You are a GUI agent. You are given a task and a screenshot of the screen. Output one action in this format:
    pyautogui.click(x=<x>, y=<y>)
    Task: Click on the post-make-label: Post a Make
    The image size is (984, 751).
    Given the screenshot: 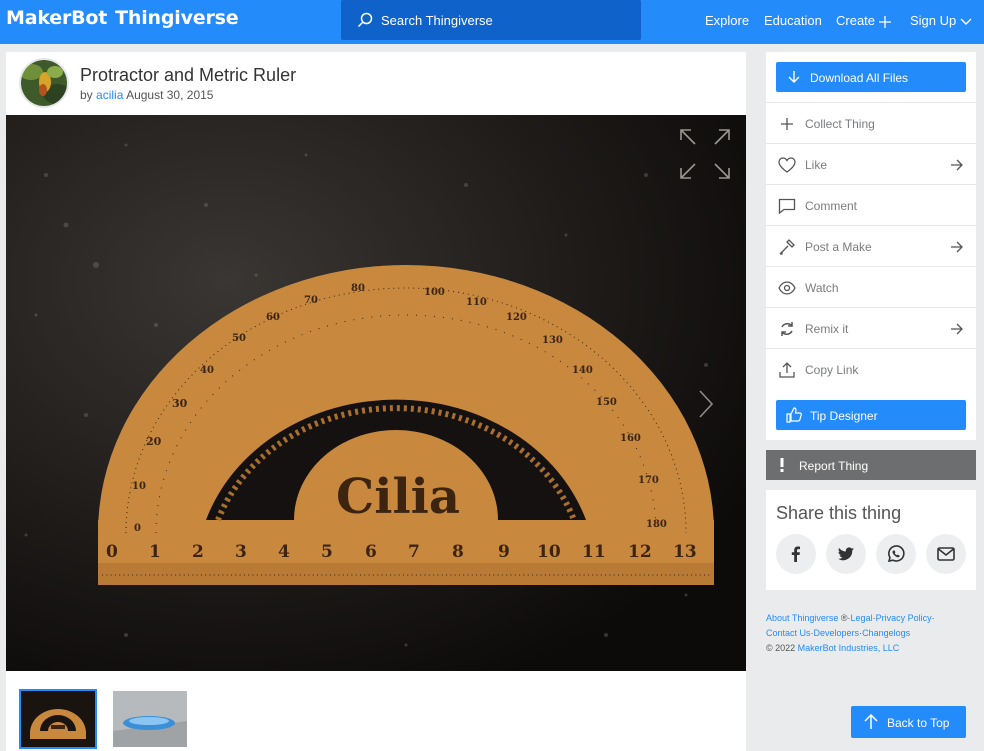 What is the action you would take?
    pyautogui.click(x=838, y=247)
    